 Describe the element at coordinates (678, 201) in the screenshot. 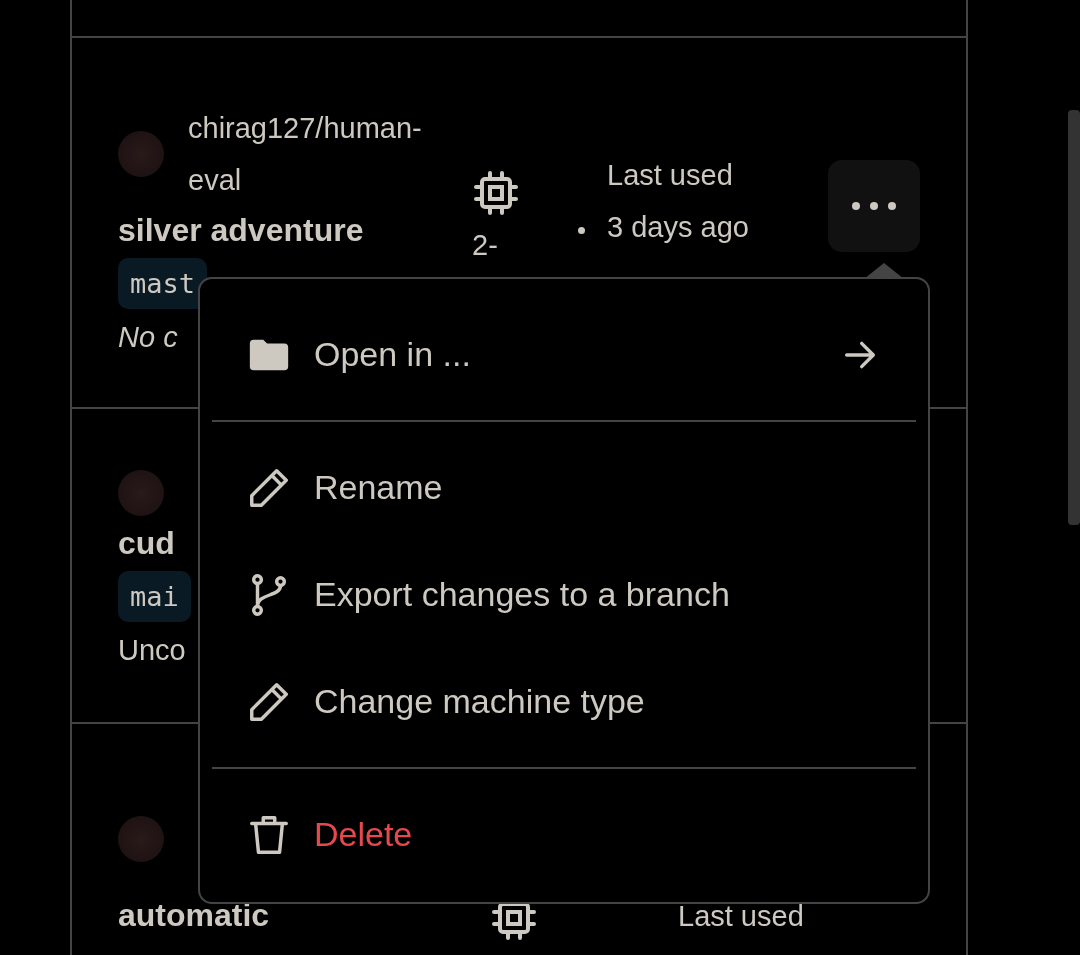

I see `last-used: Last used 3 days ago` at that location.